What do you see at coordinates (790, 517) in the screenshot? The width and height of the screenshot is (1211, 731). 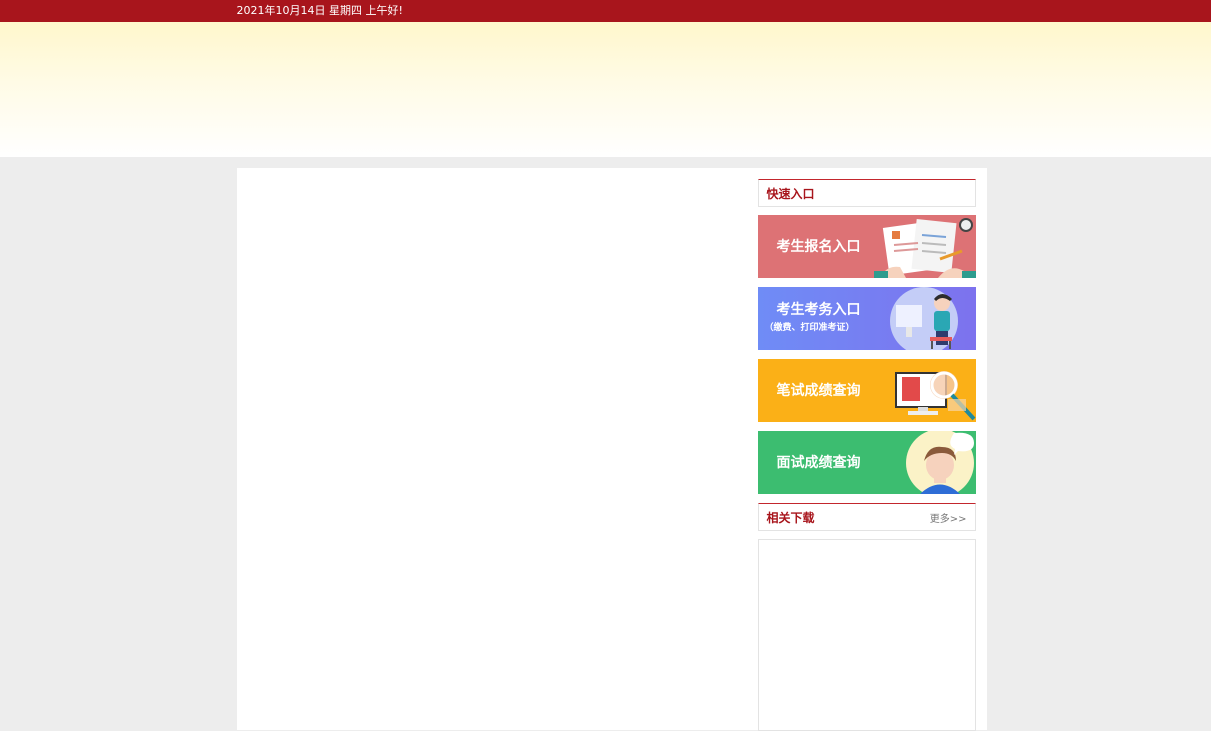 I see `downloads-title: 相关下载` at bounding box center [790, 517].